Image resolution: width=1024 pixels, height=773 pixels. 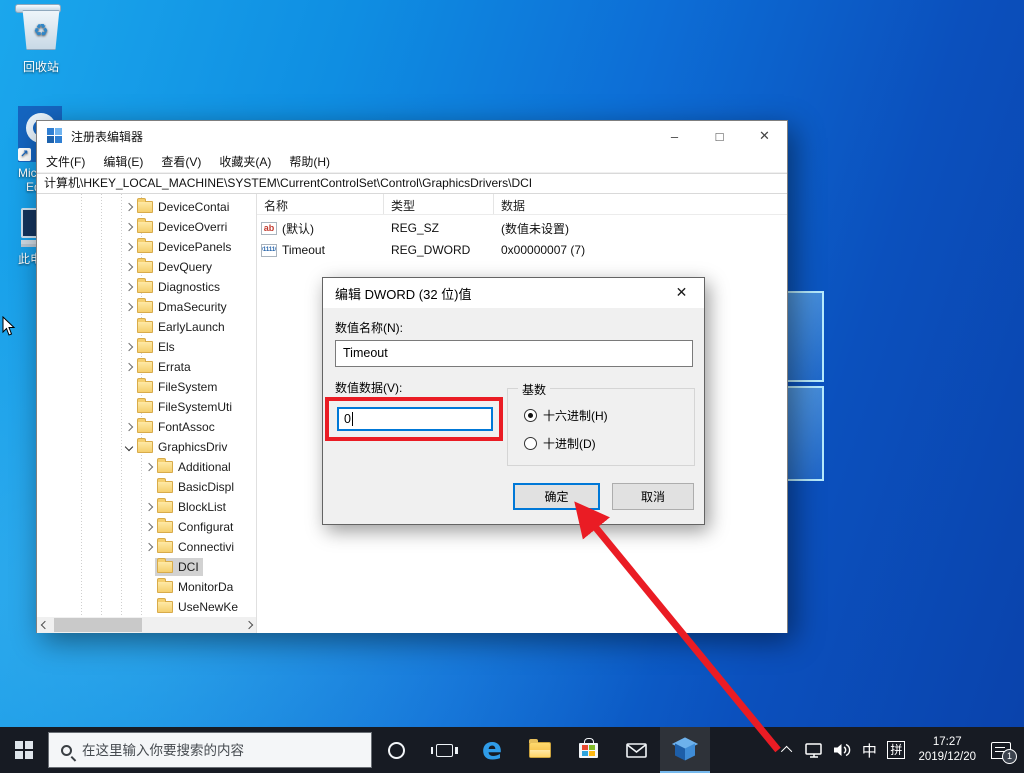 What do you see at coordinates (179, 287) in the screenshot?
I see `tree-node: Diagnostics` at bounding box center [179, 287].